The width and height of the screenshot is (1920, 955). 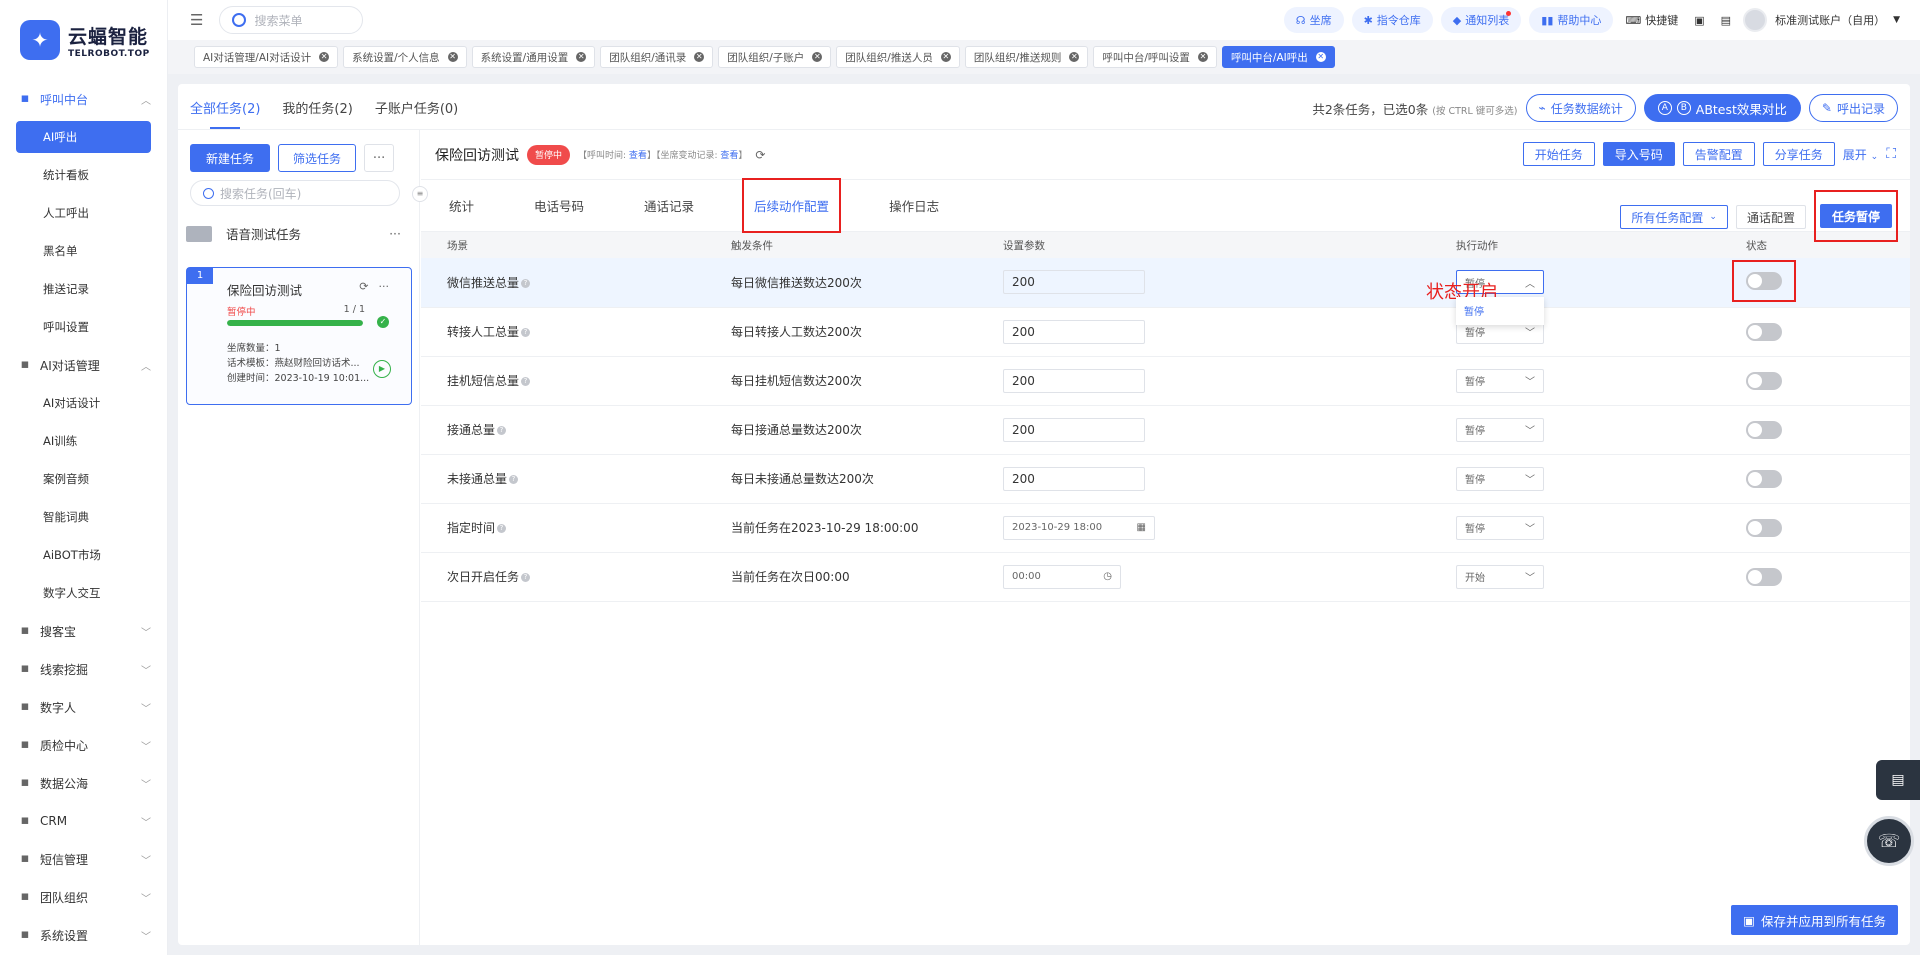 What do you see at coordinates (295, 193) in the screenshot?
I see `task-search-input: 搜索任务(回车)` at bounding box center [295, 193].